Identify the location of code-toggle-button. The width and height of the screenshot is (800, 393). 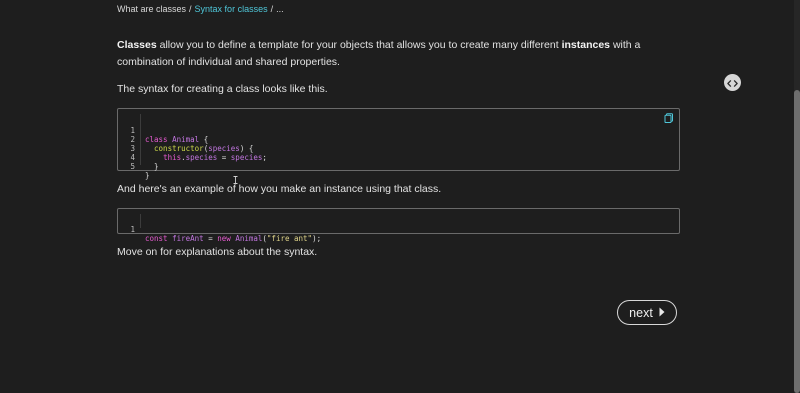
(732, 82).